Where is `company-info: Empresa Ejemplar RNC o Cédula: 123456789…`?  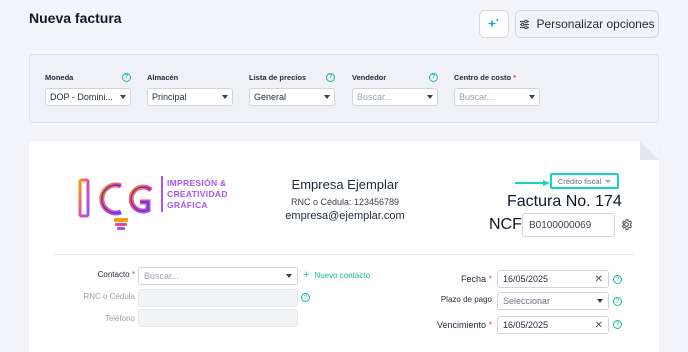 company-info: Empresa Ejemplar RNC o Cédula: 123456789… is located at coordinates (345, 199).